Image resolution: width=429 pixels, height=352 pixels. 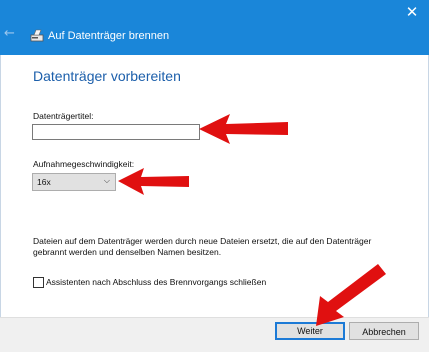 What do you see at coordinates (44, 182) in the screenshot?
I see `speed-value: 16x` at bounding box center [44, 182].